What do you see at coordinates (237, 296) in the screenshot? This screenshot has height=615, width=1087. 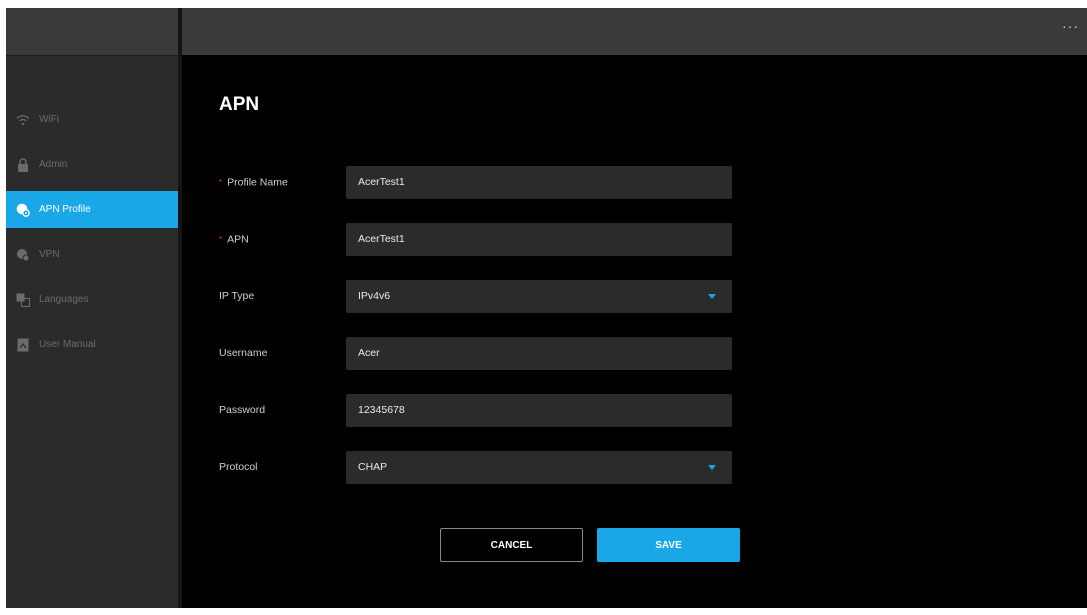 I see `ip-type-label: IP Type` at bounding box center [237, 296].